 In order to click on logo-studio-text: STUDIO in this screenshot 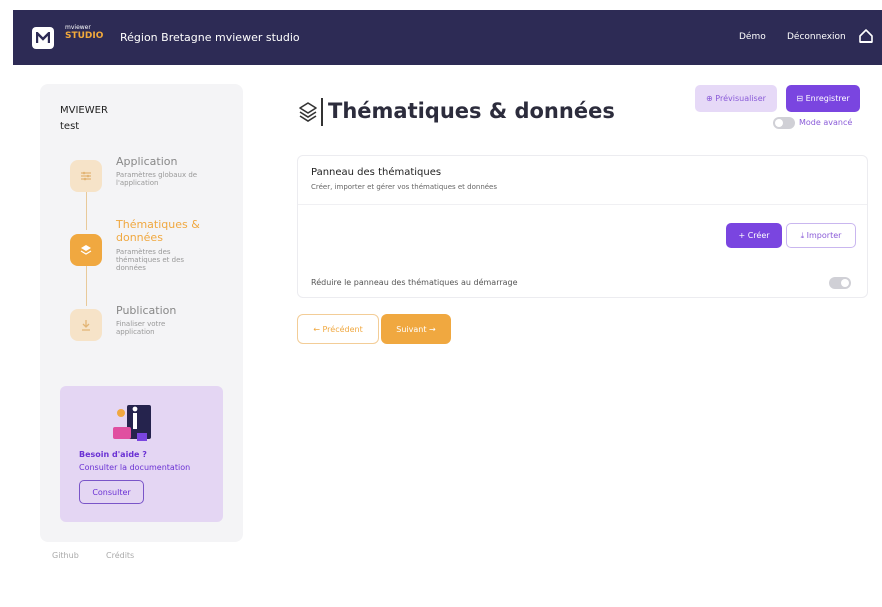, I will do `click(84, 36)`.